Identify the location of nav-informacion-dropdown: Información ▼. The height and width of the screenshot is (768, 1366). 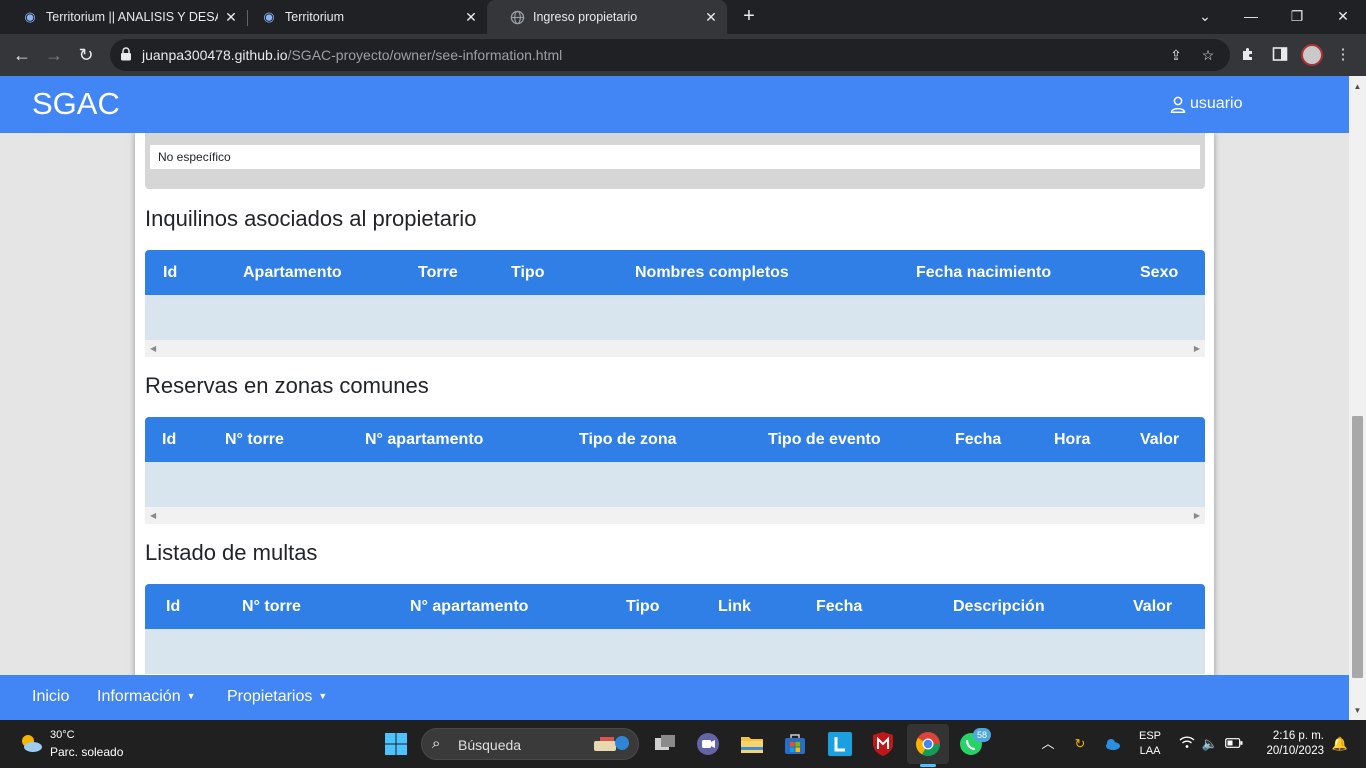
(146, 697).